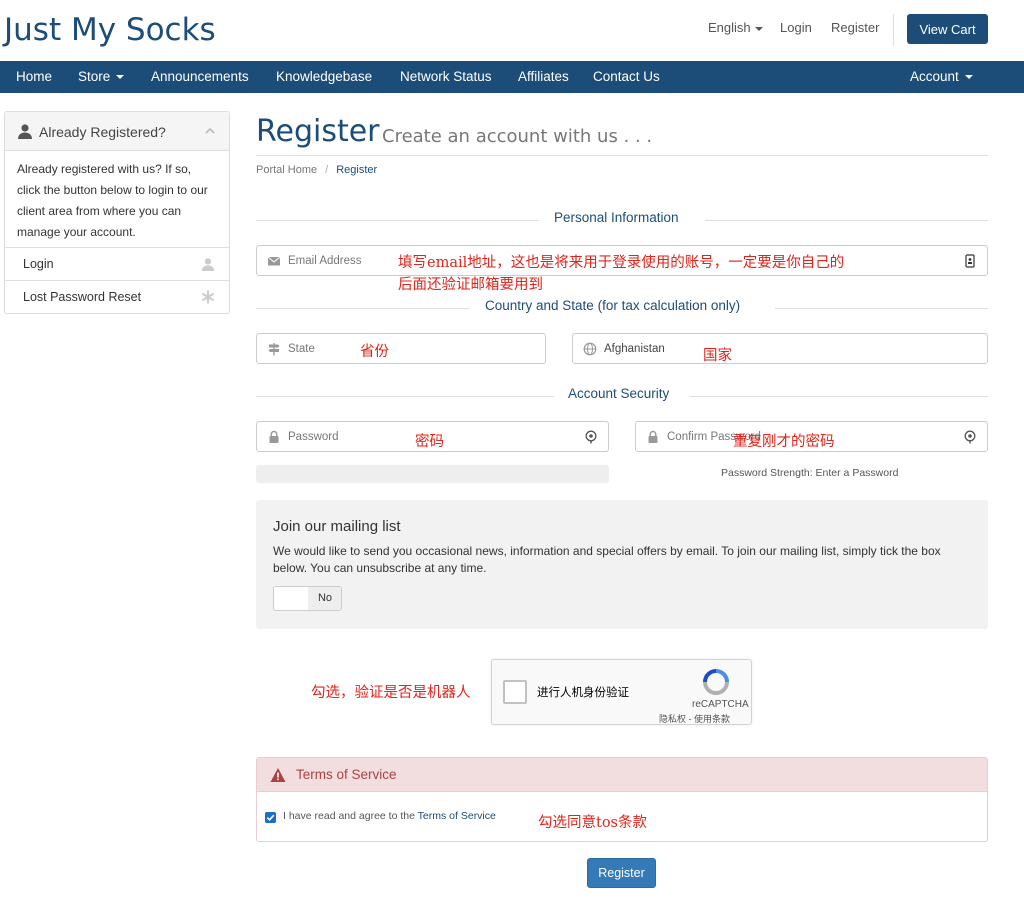  Describe the element at coordinates (621, 263) in the screenshot. I see `annotation-email-1: 填写email地址，这也是将来用于登录使用的账号，一定要是你自己的` at that location.